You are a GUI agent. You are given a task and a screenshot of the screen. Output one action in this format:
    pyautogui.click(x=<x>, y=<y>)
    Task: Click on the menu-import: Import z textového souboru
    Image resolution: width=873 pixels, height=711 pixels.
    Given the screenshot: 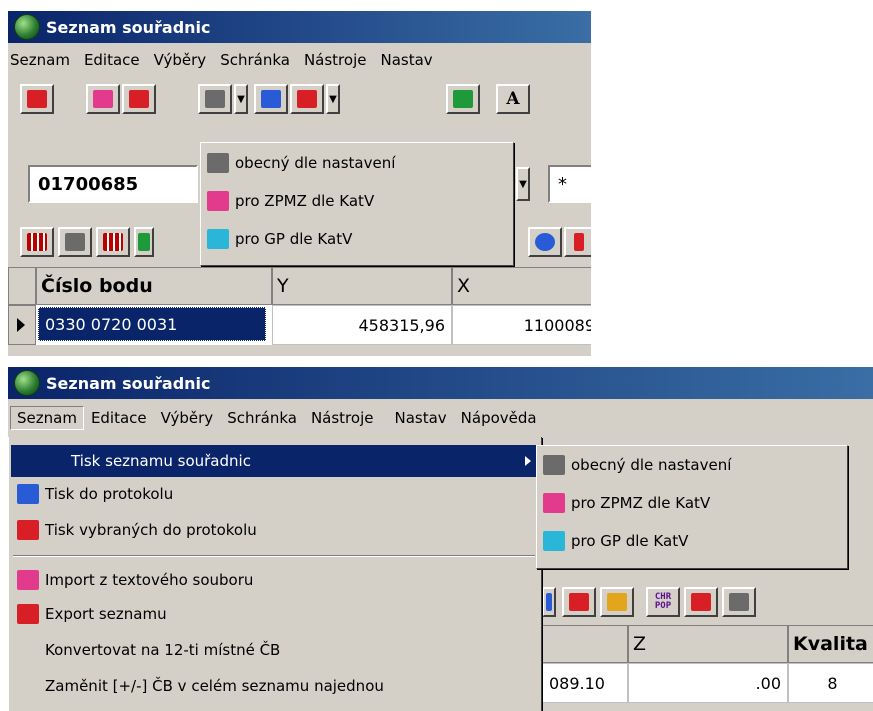 What is the action you would take?
    pyautogui.click(x=274, y=580)
    